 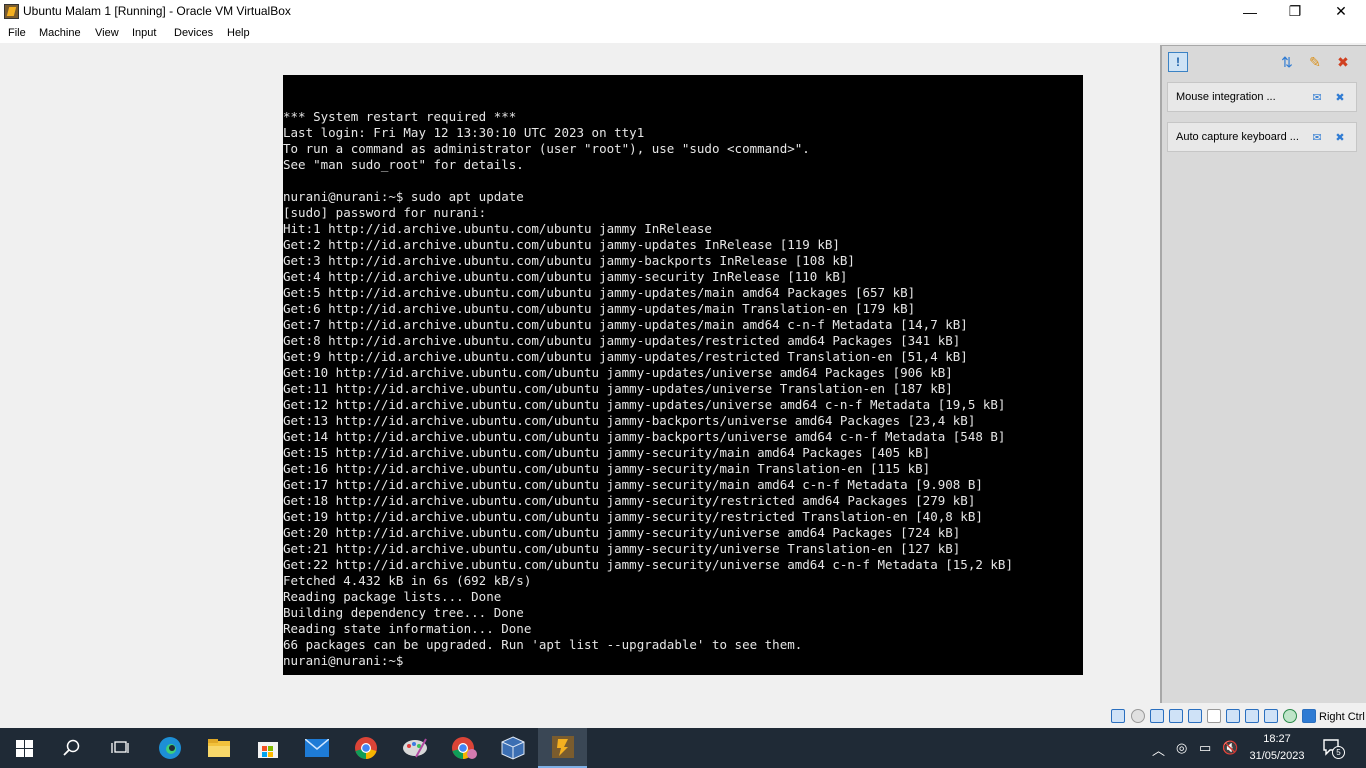 I want to click on menu-devices: Devices, so click(x=193, y=33).